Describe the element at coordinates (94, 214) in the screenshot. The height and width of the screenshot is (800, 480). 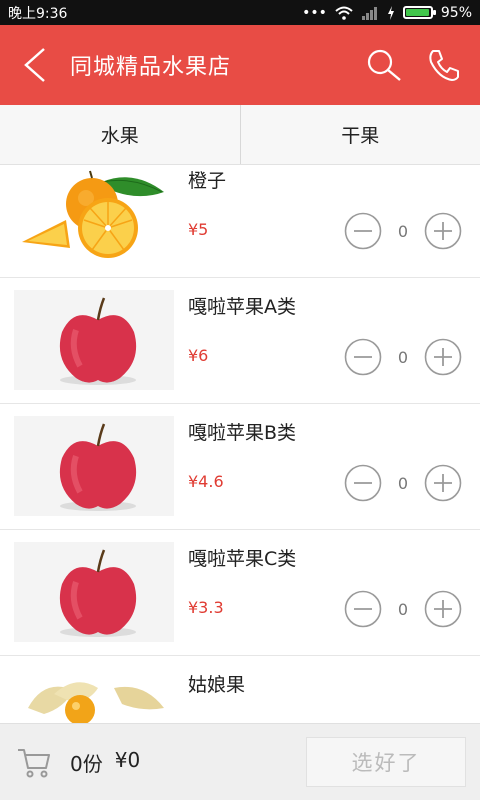
I see `product-image-orange` at that location.